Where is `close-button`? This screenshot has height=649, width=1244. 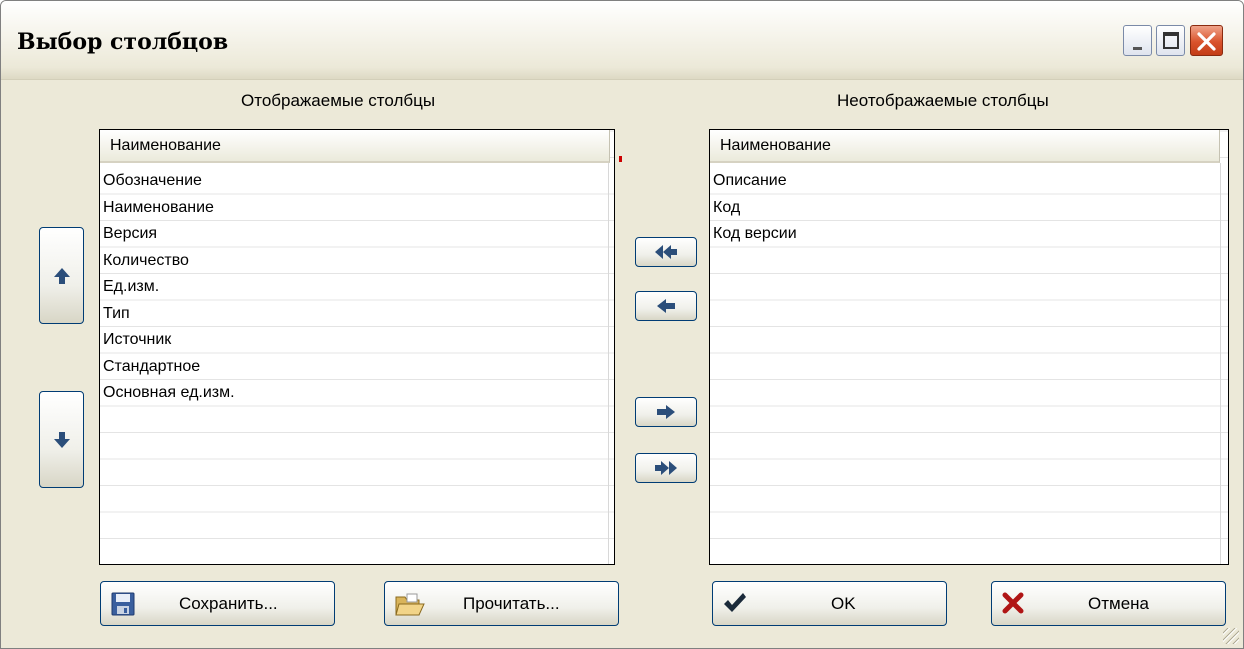 close-button is located at coordinates (1206, 40).